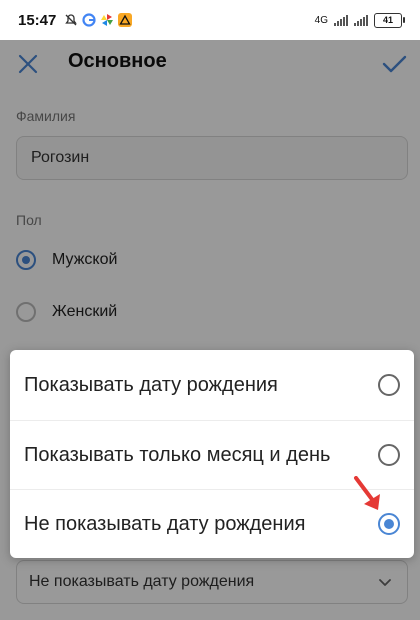  What do you see at coordinates (151, 385) in the screenshot?
I see `option-label: Показывать дату рождения` at bounding box center [151, 385].